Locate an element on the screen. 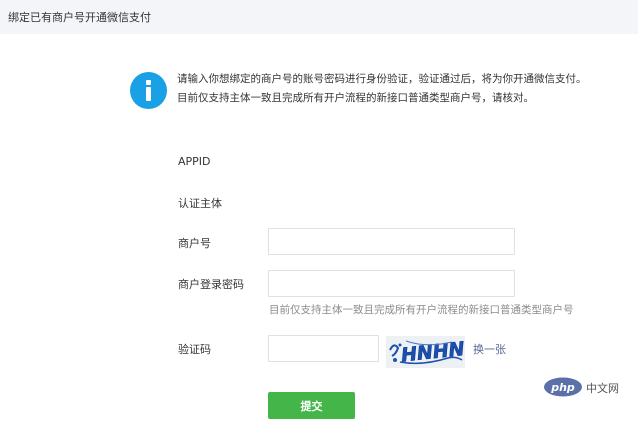  captcha-input is located at coordinates (323, 348).